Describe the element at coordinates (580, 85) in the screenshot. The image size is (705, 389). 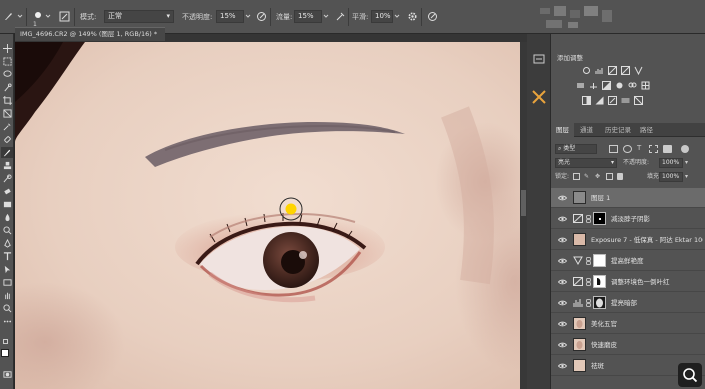
I see `hue-saturation-icon` at that location.